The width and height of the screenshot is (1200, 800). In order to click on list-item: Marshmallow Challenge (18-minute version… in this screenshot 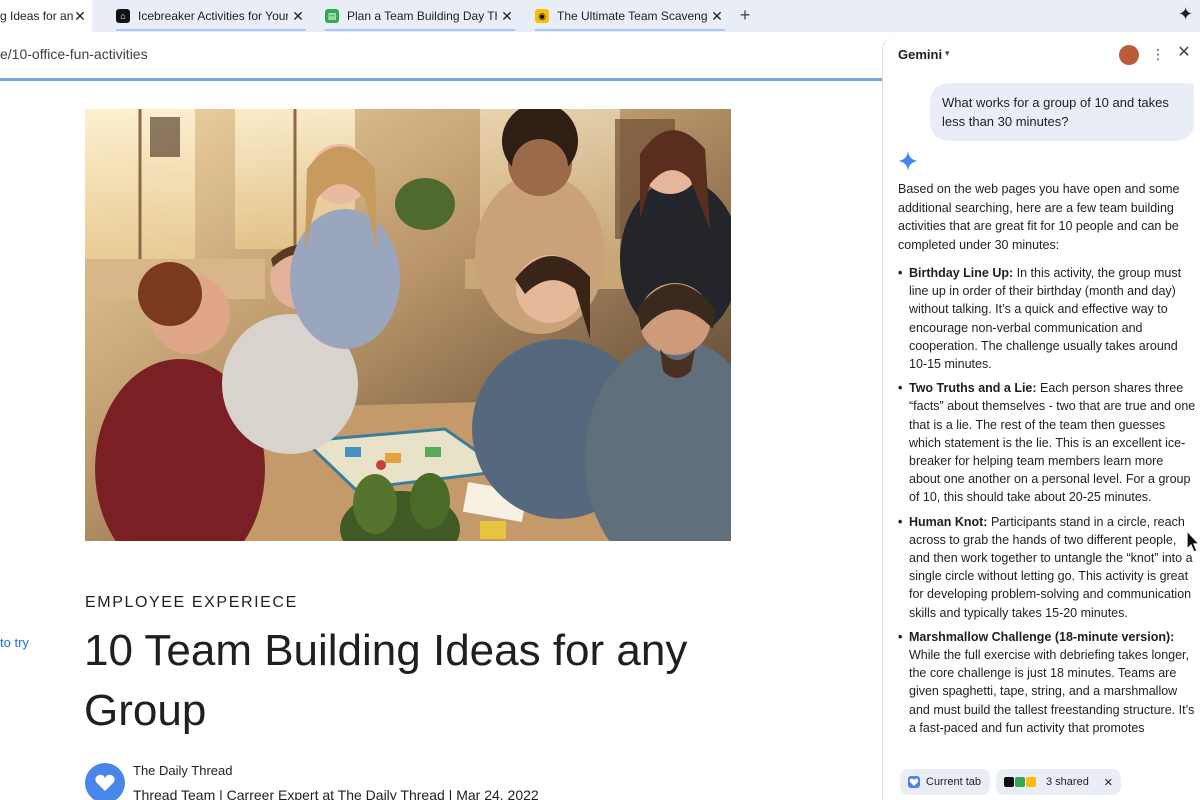, I will do `click(1048, 682)`.